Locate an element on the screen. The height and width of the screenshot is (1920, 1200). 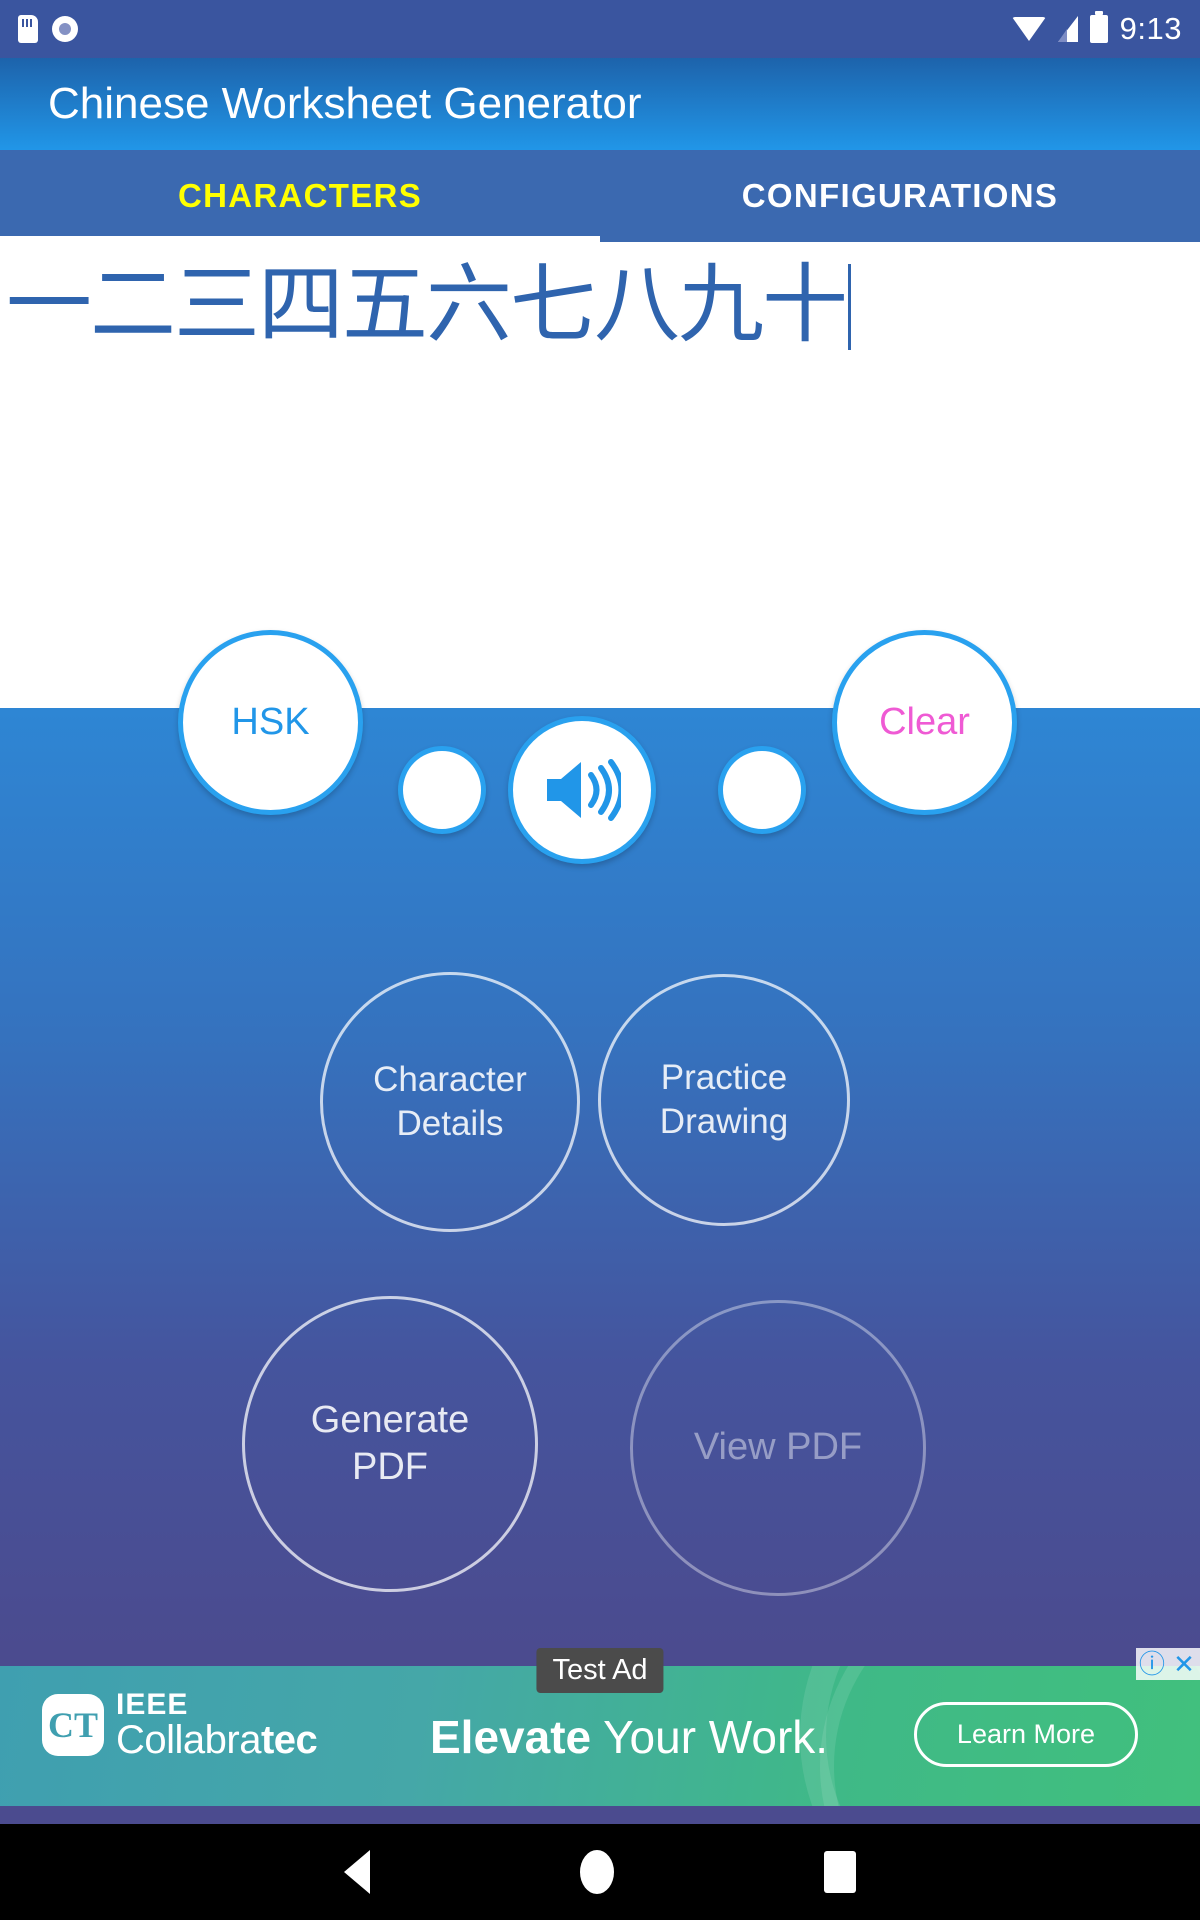
app-bar: Chinese Worksheet Generator is located at coordinates (600, 104).